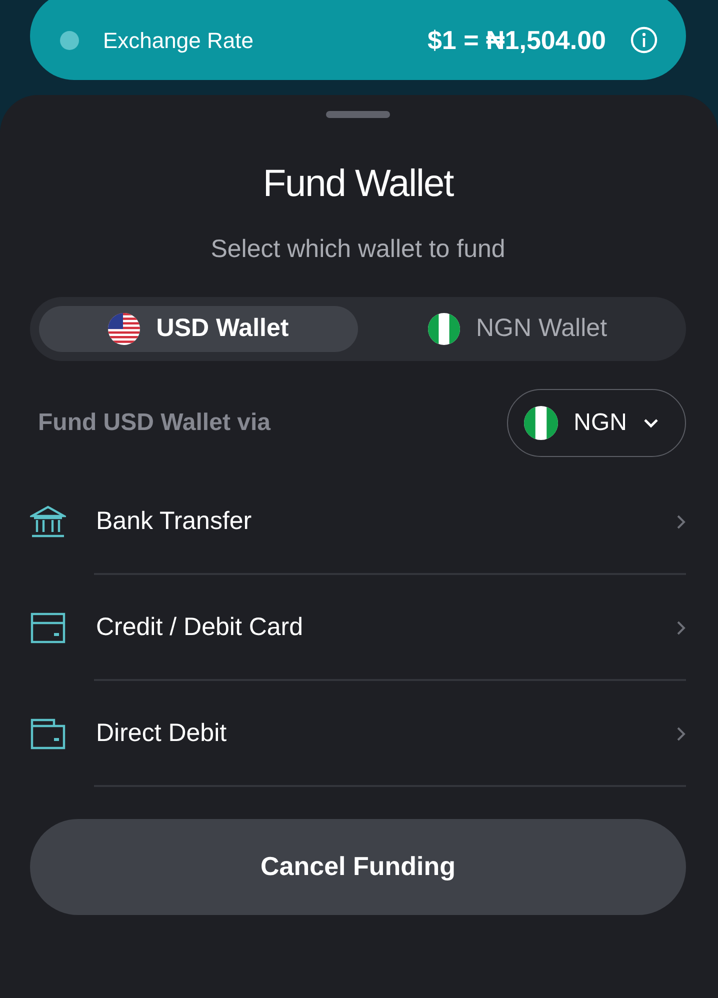  What do you see at coordinates (358, 733) in the screenshot?
I see `payment-method-item: Direct Debit` at bounding box center [358, 733].